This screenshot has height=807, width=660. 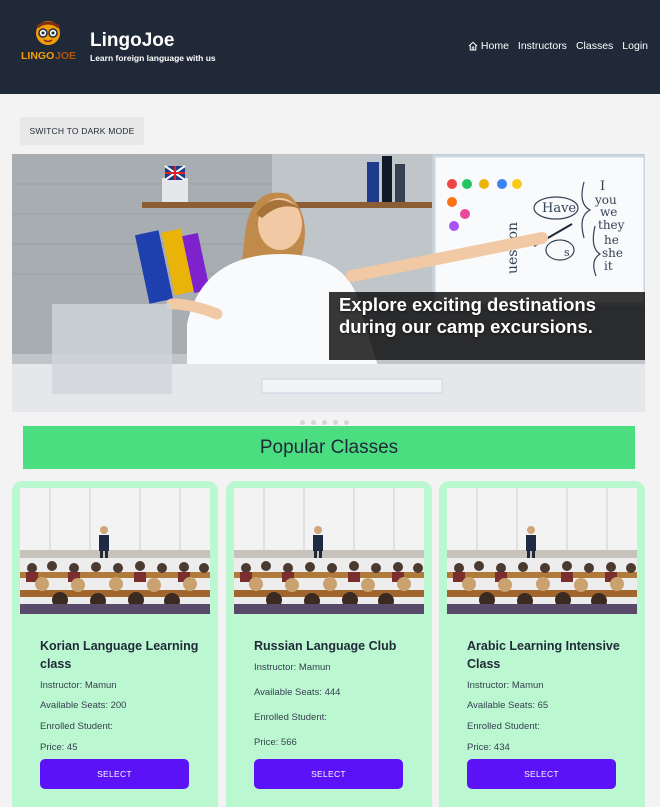 What do you see at coordinates (494, 46) in the screenshot?
I see `nav-home-label: Home` at bounding box center [494, 46].